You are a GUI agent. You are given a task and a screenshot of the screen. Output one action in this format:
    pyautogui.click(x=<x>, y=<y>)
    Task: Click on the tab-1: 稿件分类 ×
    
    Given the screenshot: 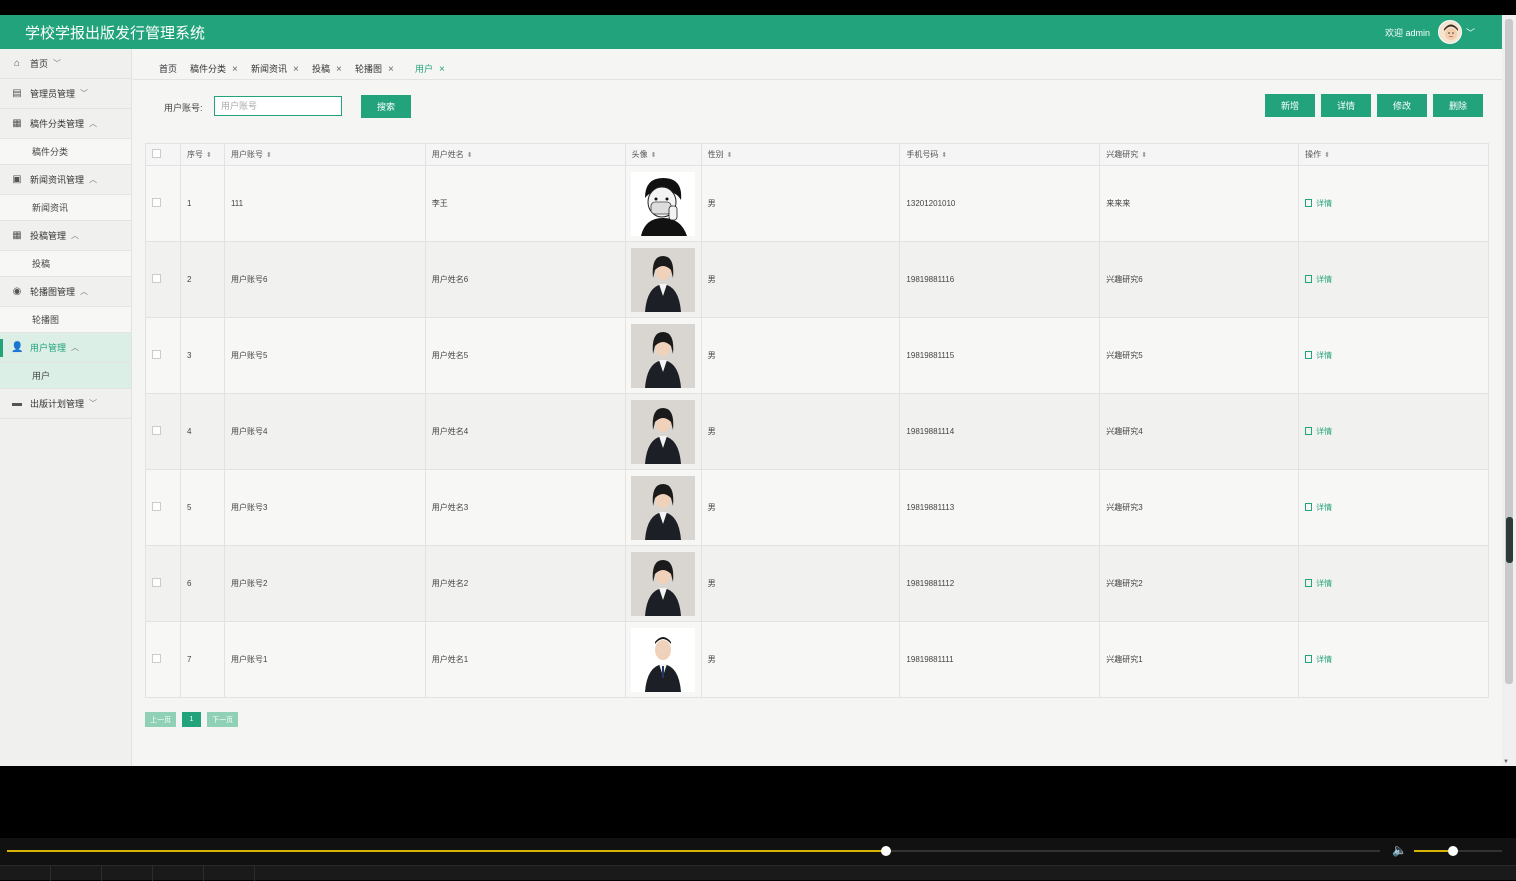 What is the action you would take?
    pyautogui.click(x=214, y=68)
    